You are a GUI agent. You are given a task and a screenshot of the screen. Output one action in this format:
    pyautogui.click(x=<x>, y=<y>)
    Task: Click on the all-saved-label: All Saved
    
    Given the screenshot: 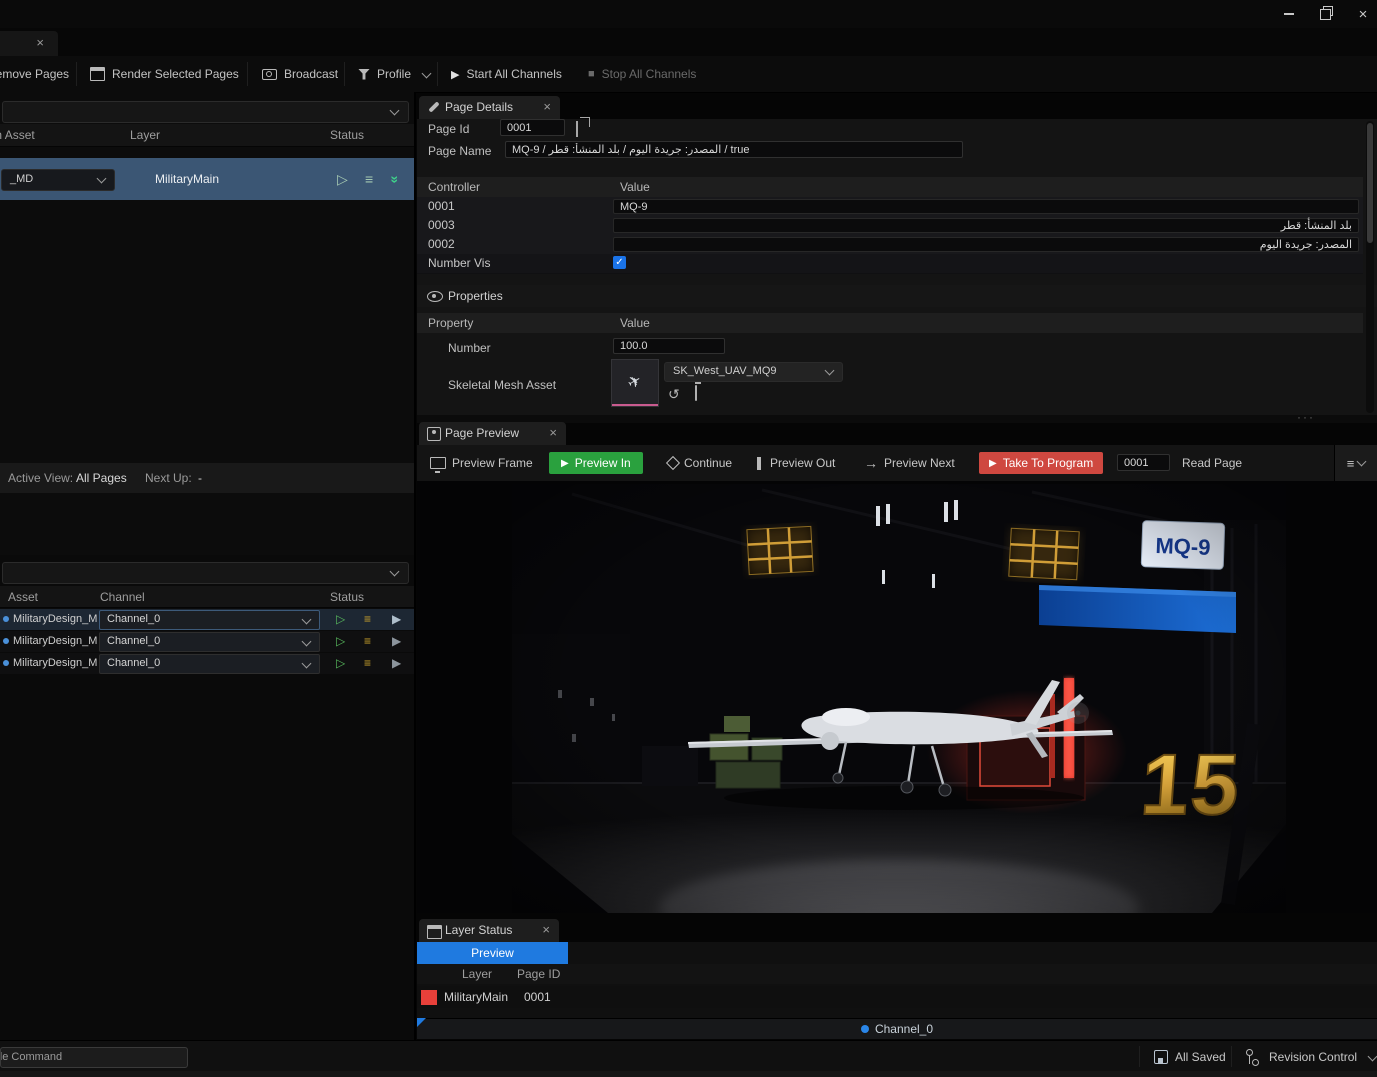 What is the action you would take?
    pyautogui.click(x=1200, y=1057)
    